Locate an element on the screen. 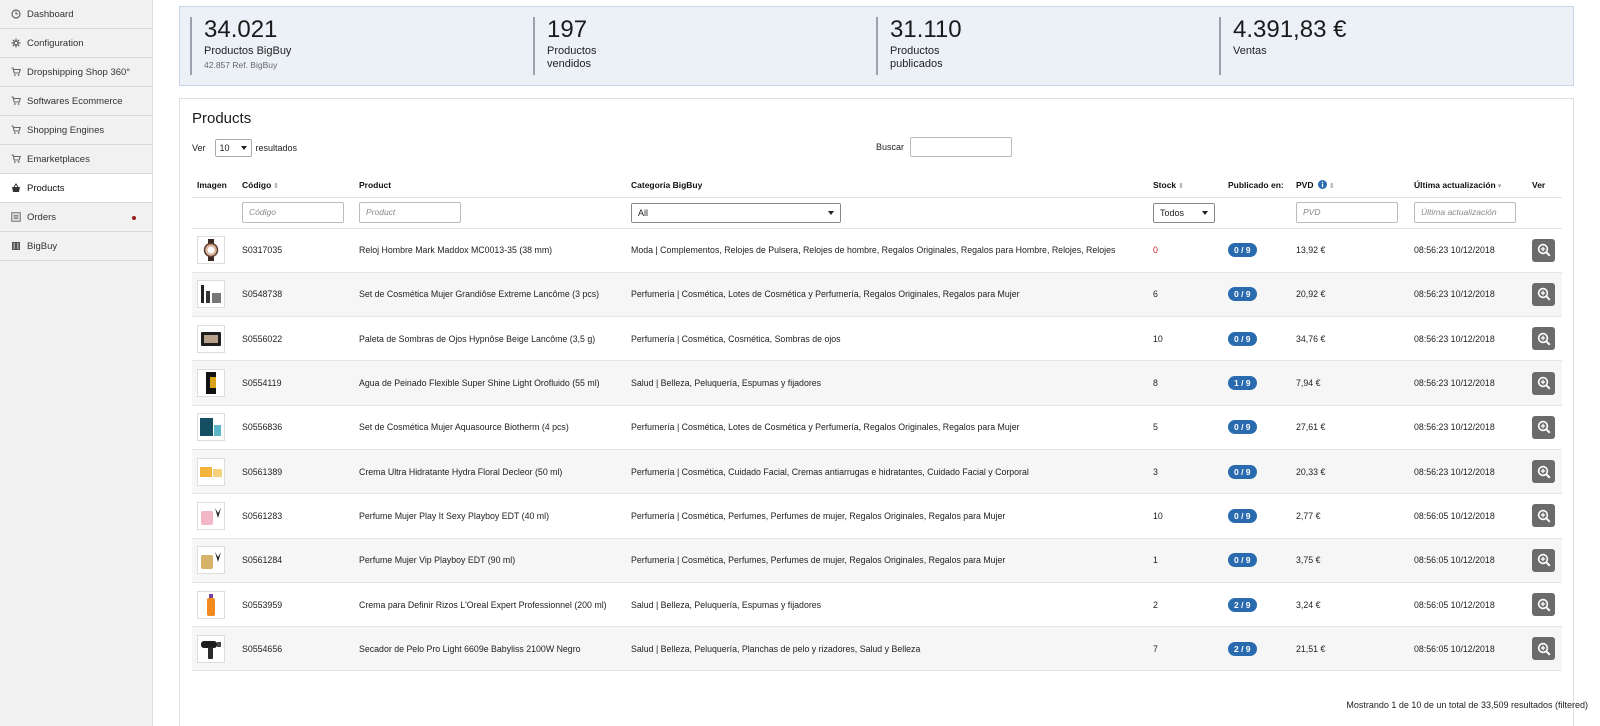 Image resolution: width=1600 pixels, height=726 pixels. column-header-codigo: Código ⇕ is located at coordinates (295, 185).